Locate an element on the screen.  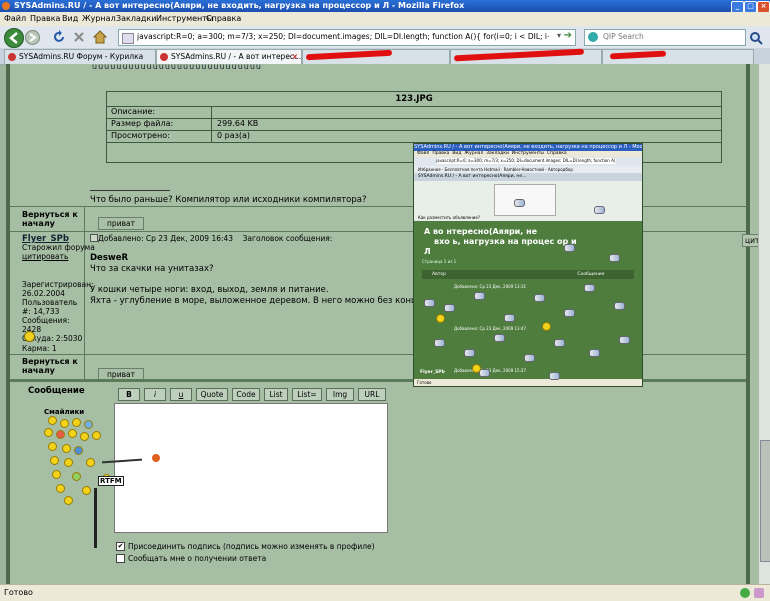
forward-button is located at coordinates (32, 37).